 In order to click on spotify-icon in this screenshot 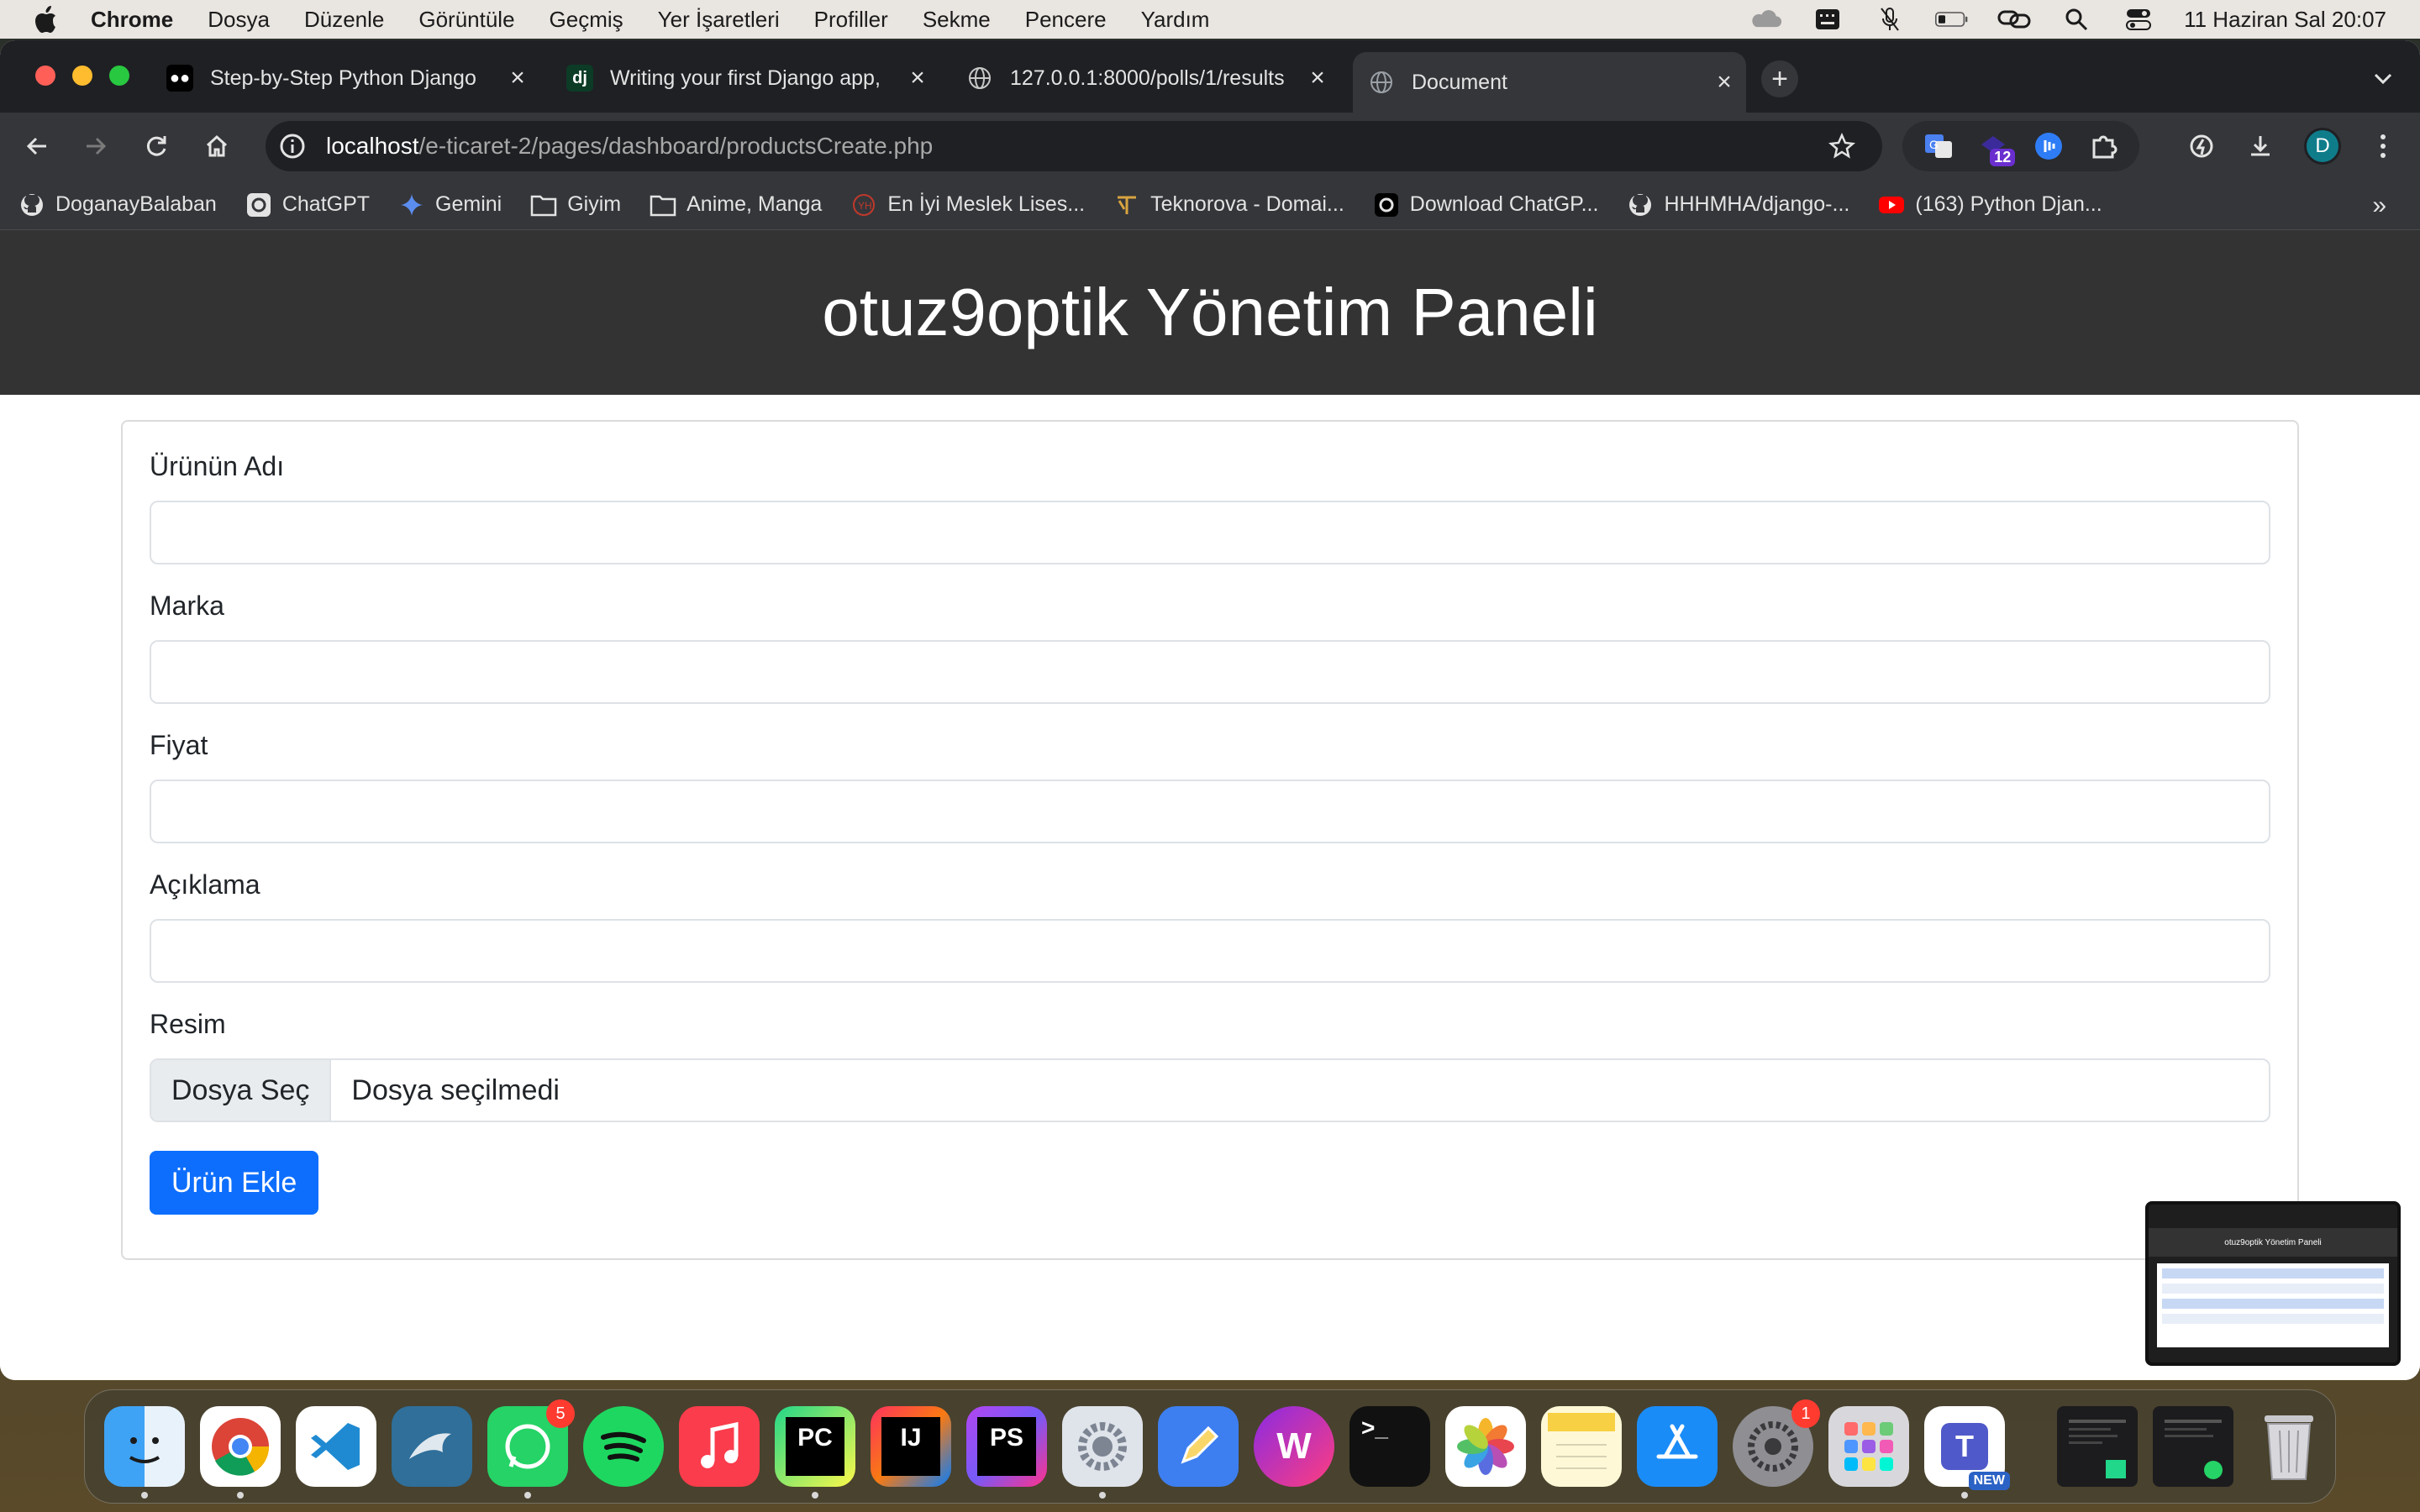, I will do `click(623, 1446)`.